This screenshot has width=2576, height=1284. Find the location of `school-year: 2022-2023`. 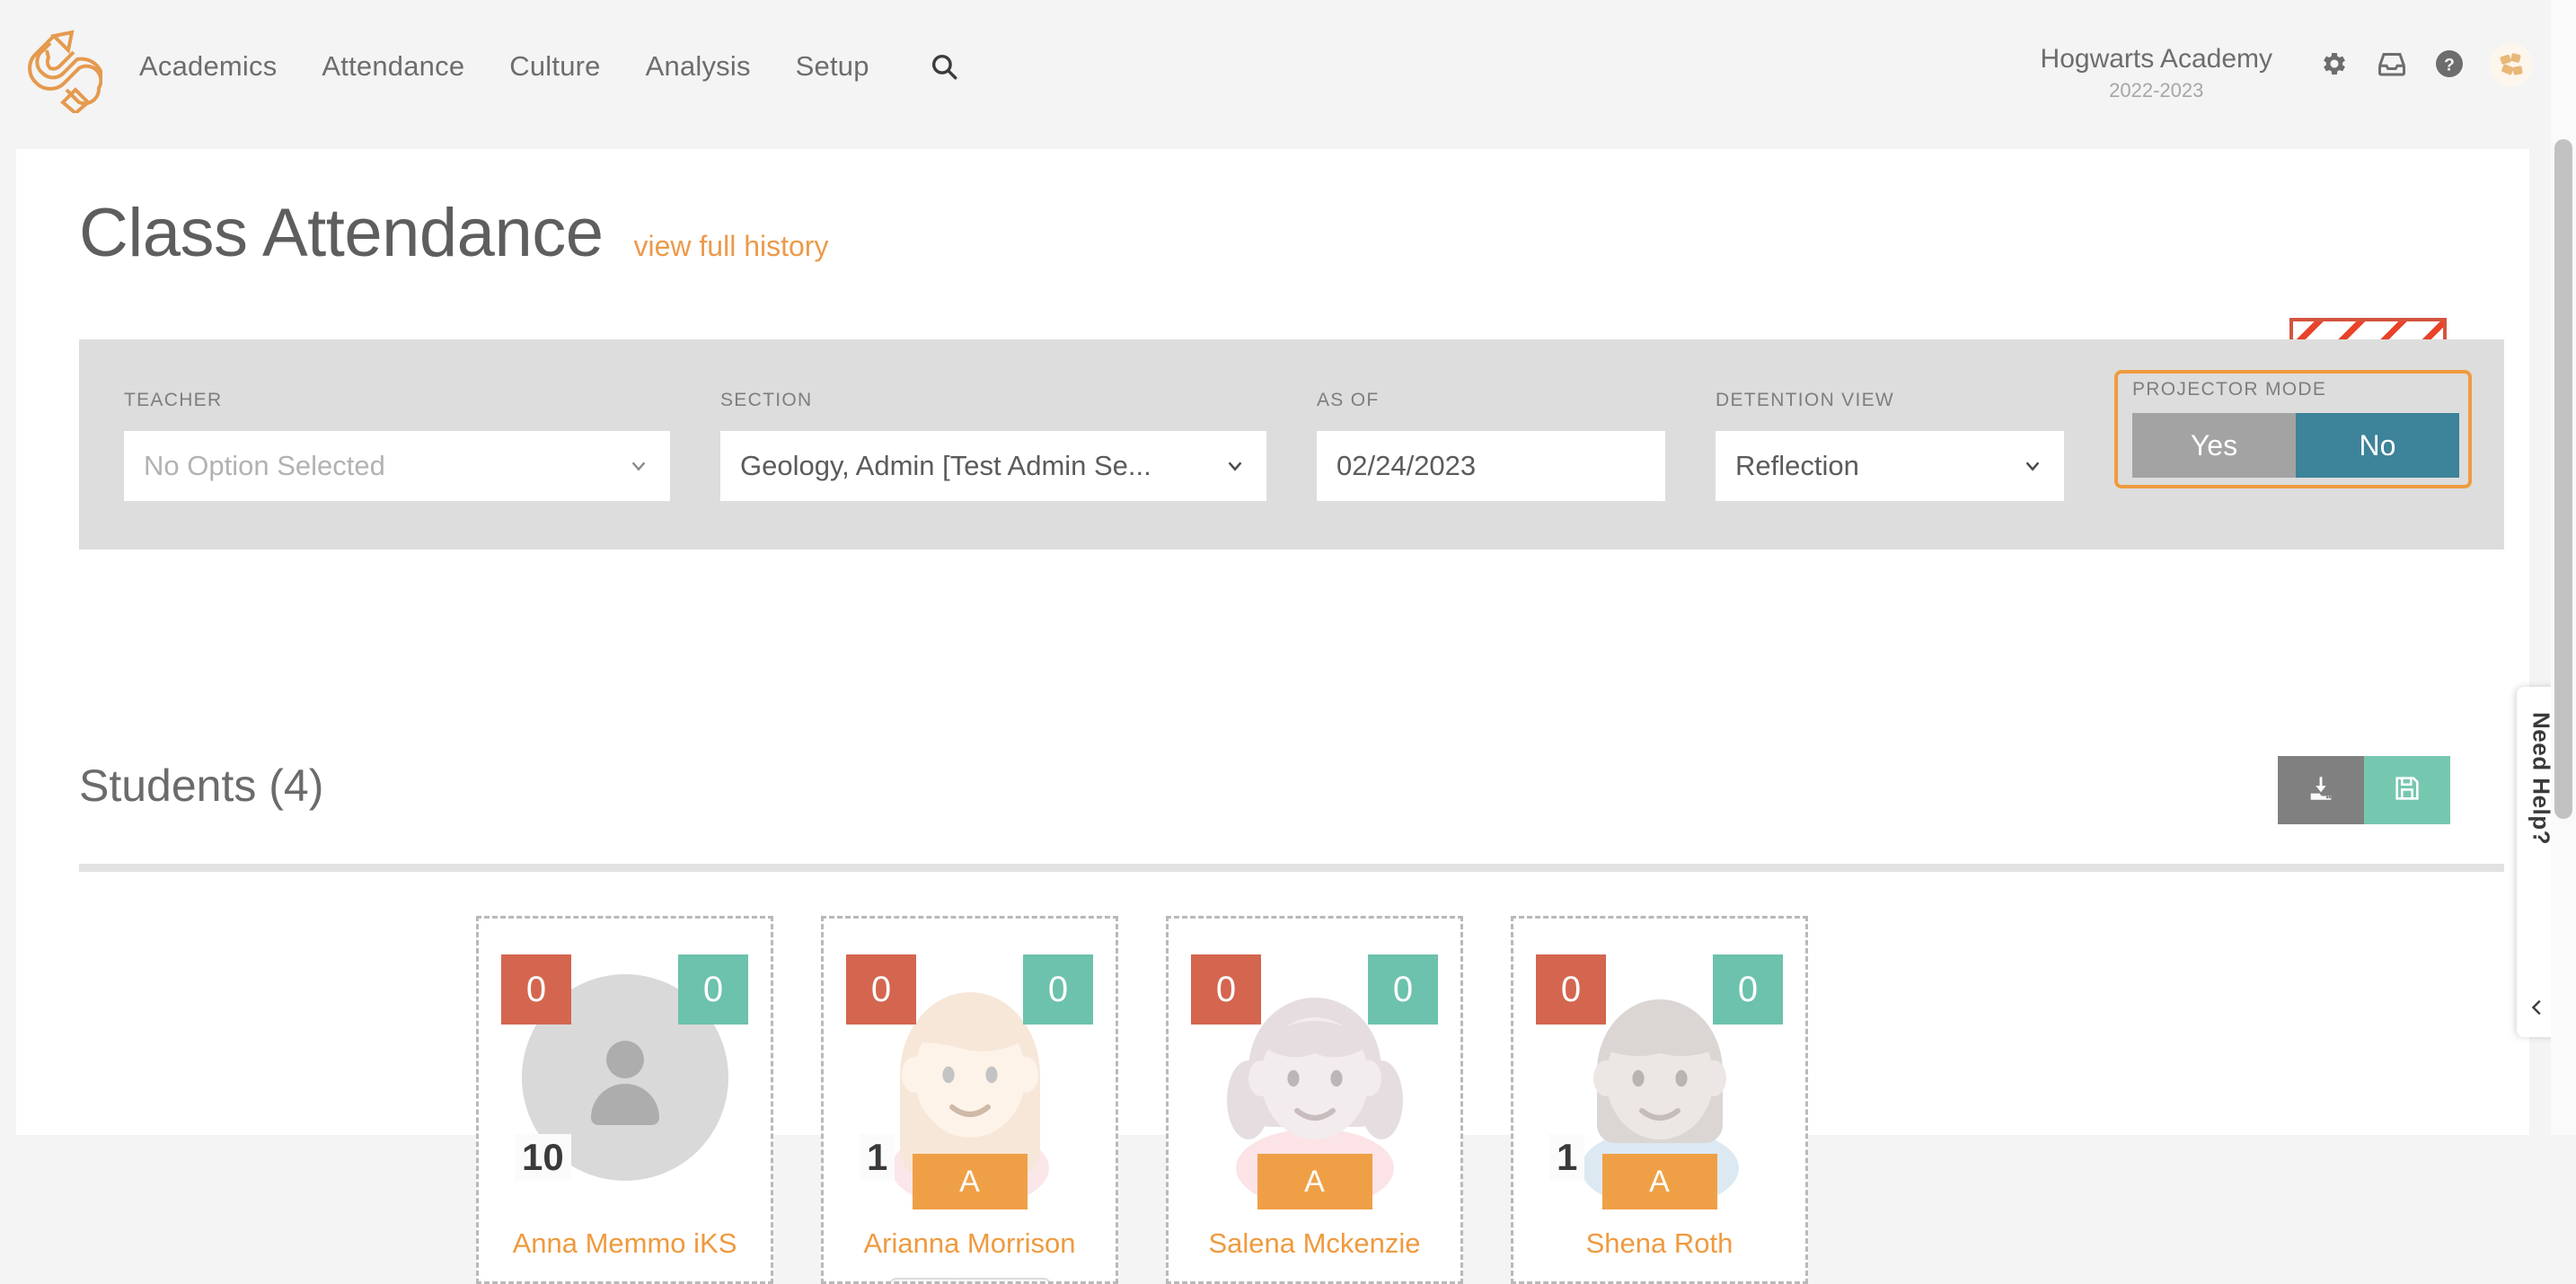

school-year: 2022-2023 is located at coordinates (2156, 90).